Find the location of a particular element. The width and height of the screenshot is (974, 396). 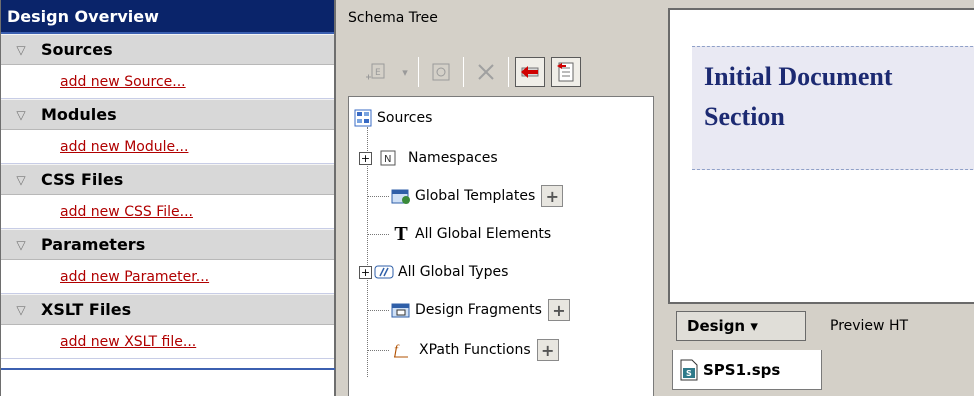

xpath-function-icon: f is located at coordinates (401, 350).